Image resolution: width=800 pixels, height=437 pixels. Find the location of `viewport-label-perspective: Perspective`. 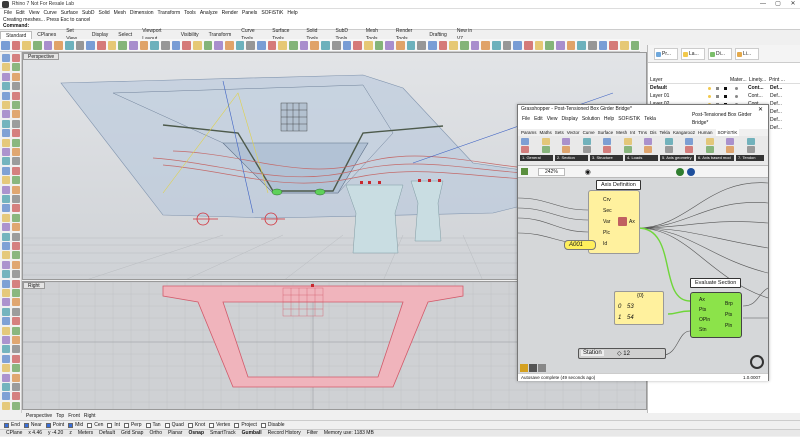

viewport-label-perspective: Perspective is located at coordinates (41, 56).